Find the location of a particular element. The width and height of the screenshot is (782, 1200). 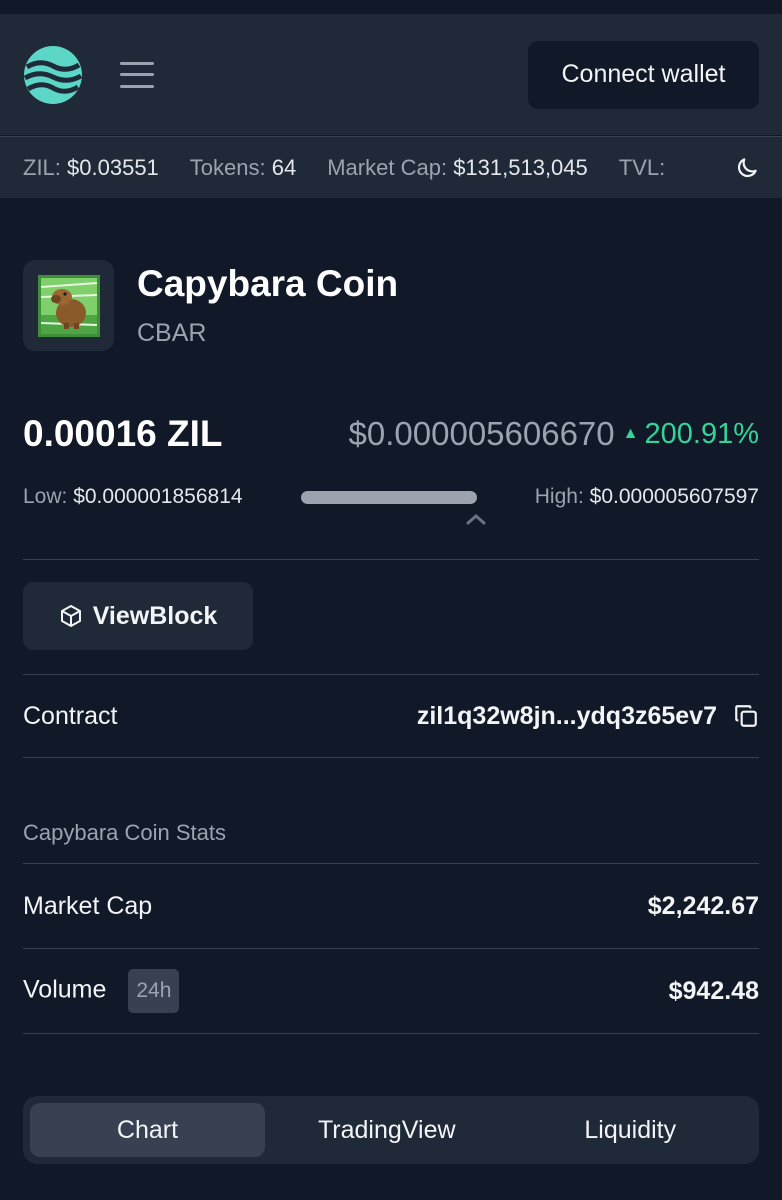

cube-icon is located at coordinates (70, 616).